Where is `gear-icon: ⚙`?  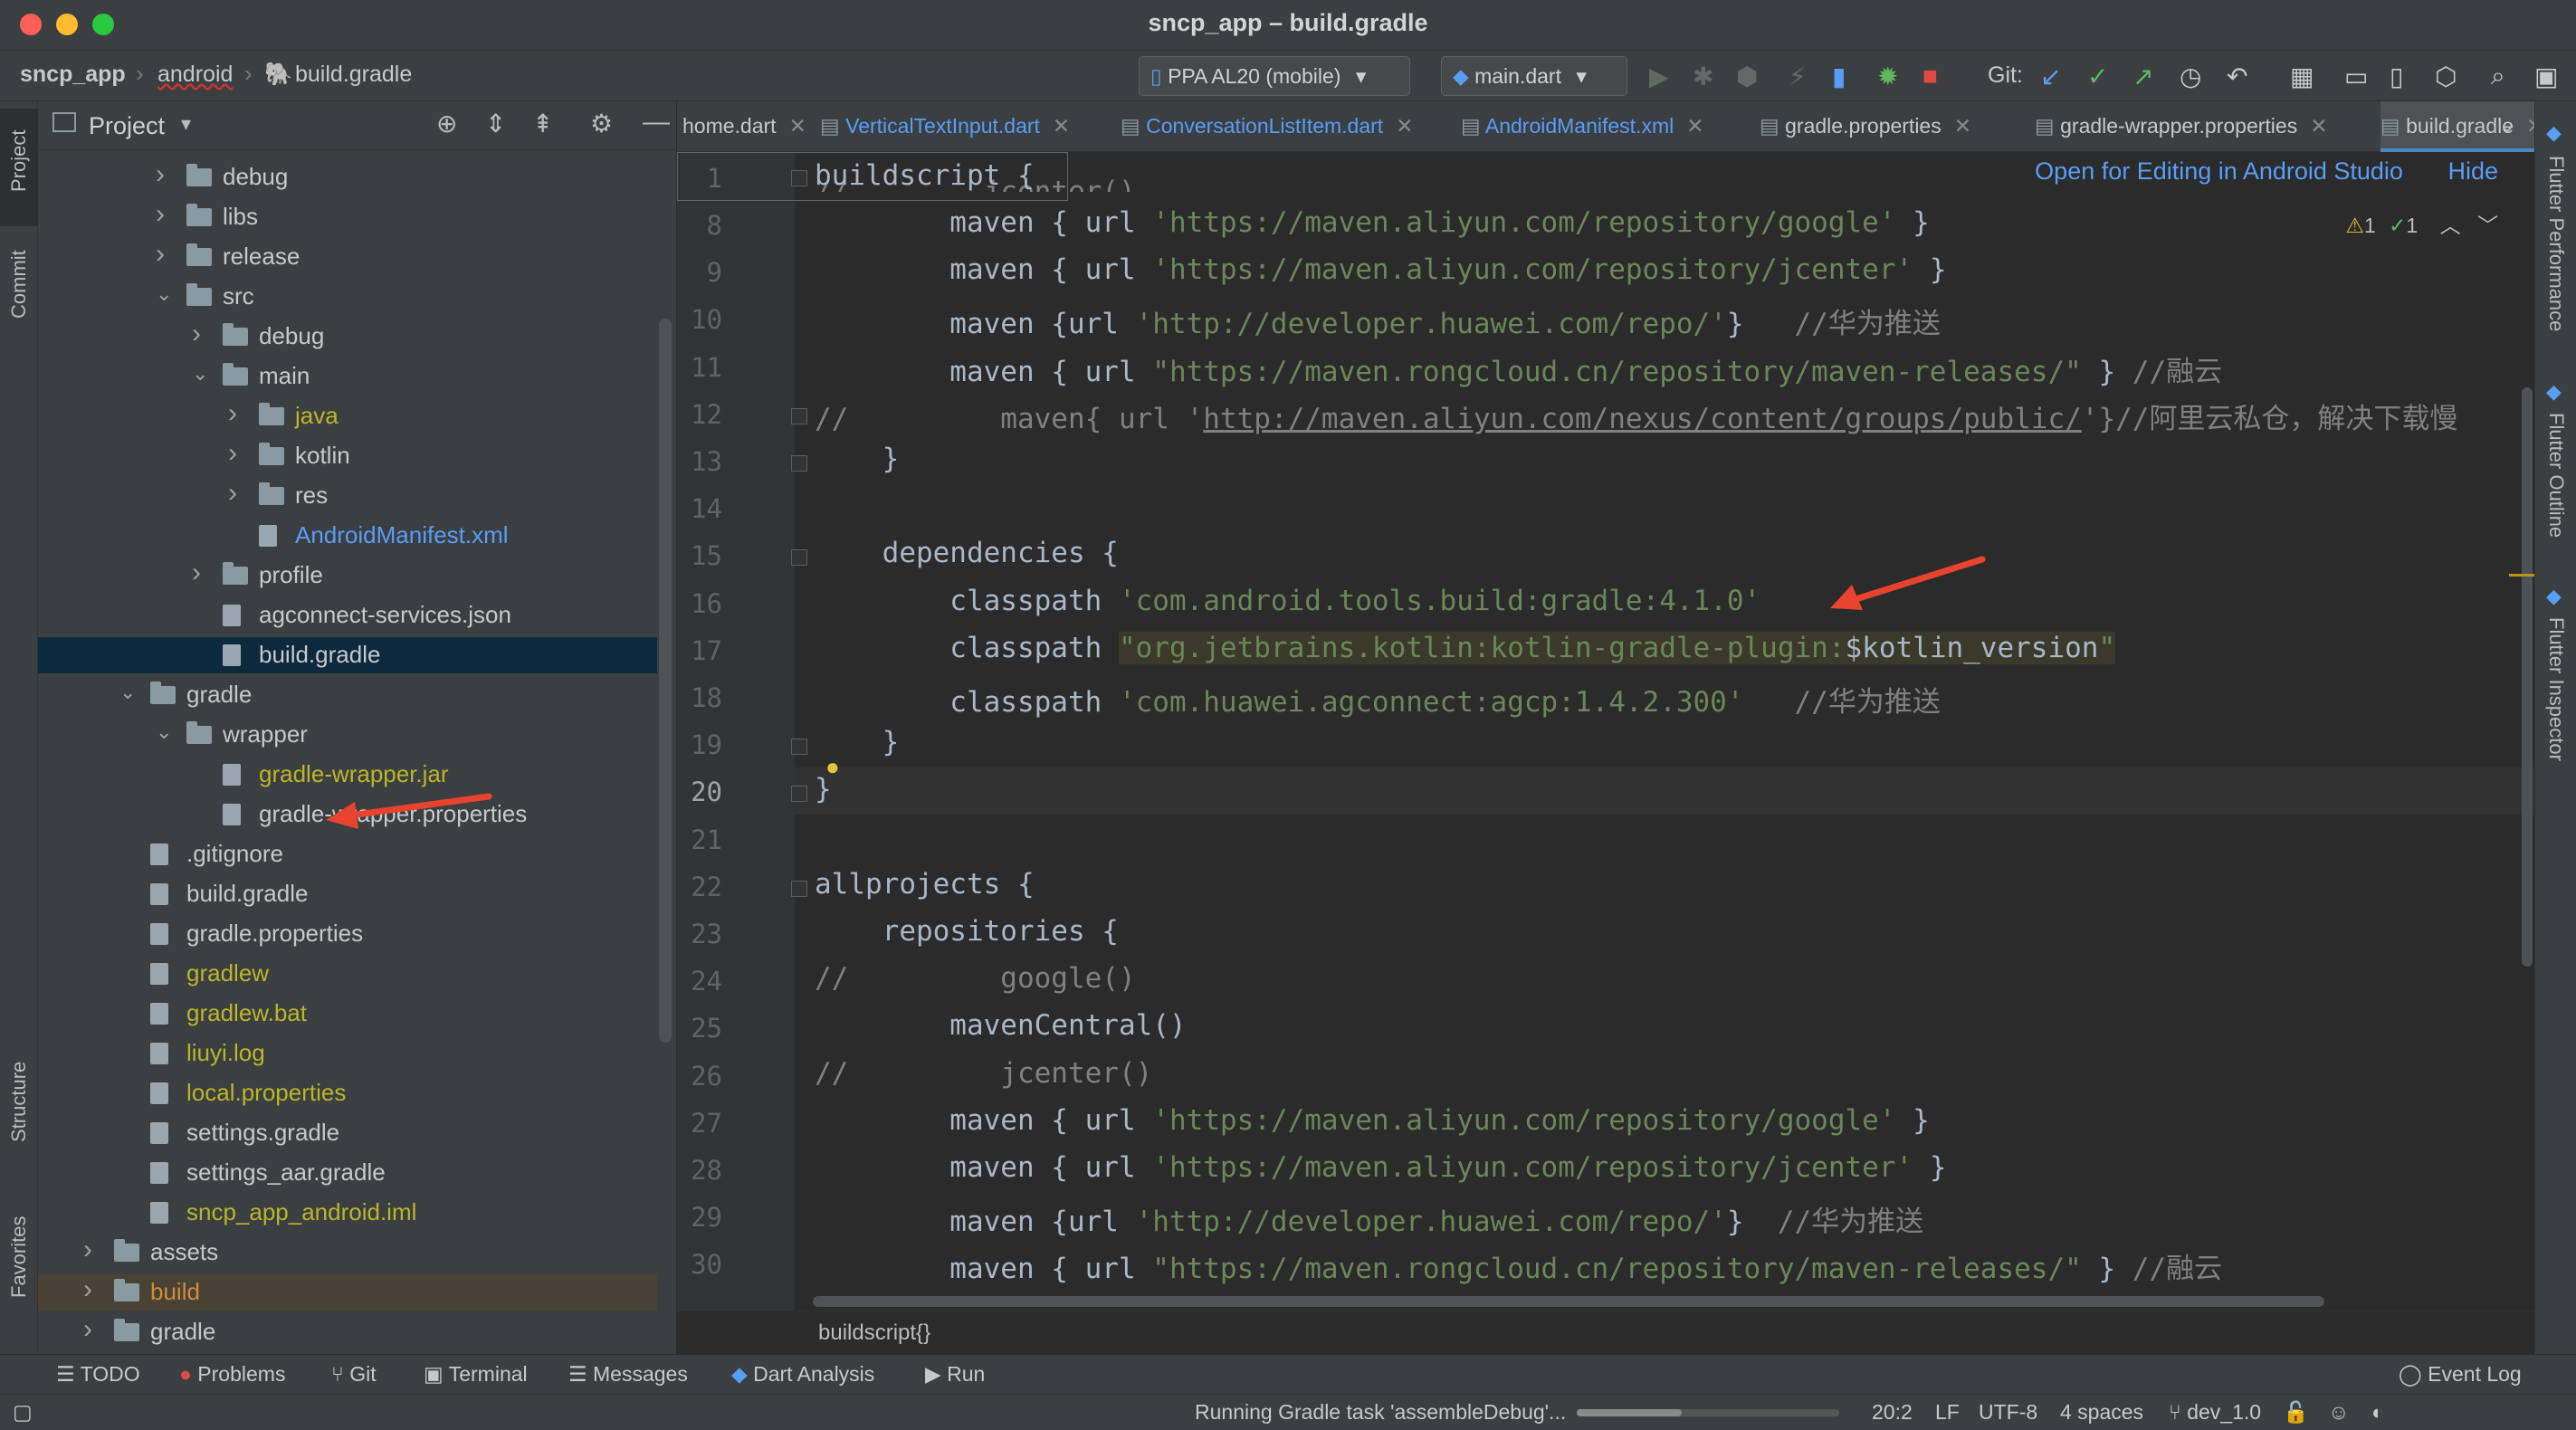
gear-icon: ⚙ is located at coordinates (601, 123).